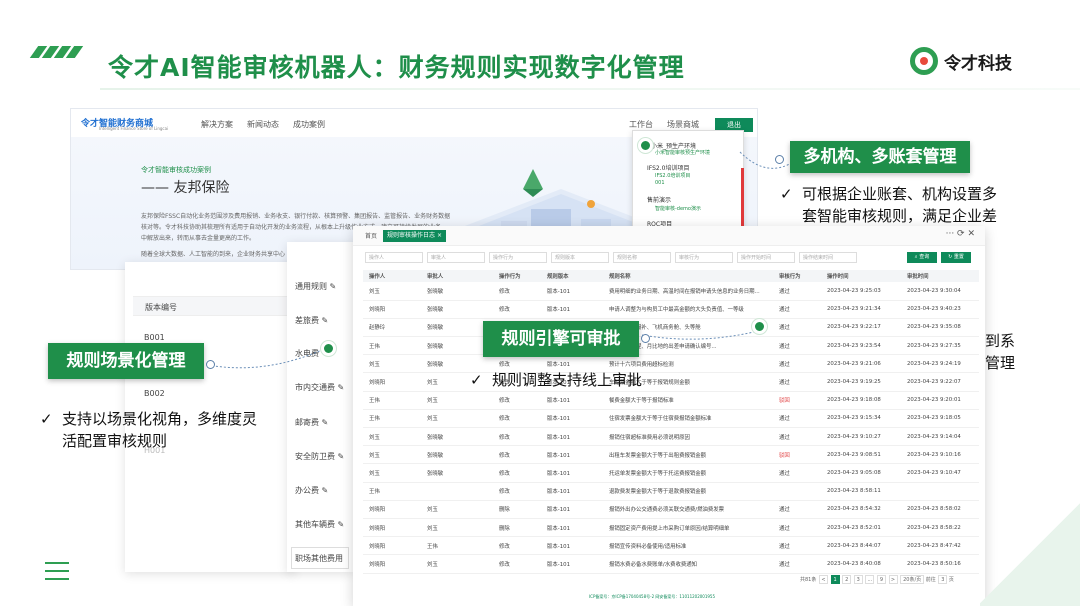 This screenshot has width=1080, height=606. Describe the element at coordinates (759, 326) in the screenshot. I see `hotspot-marker` at that location.